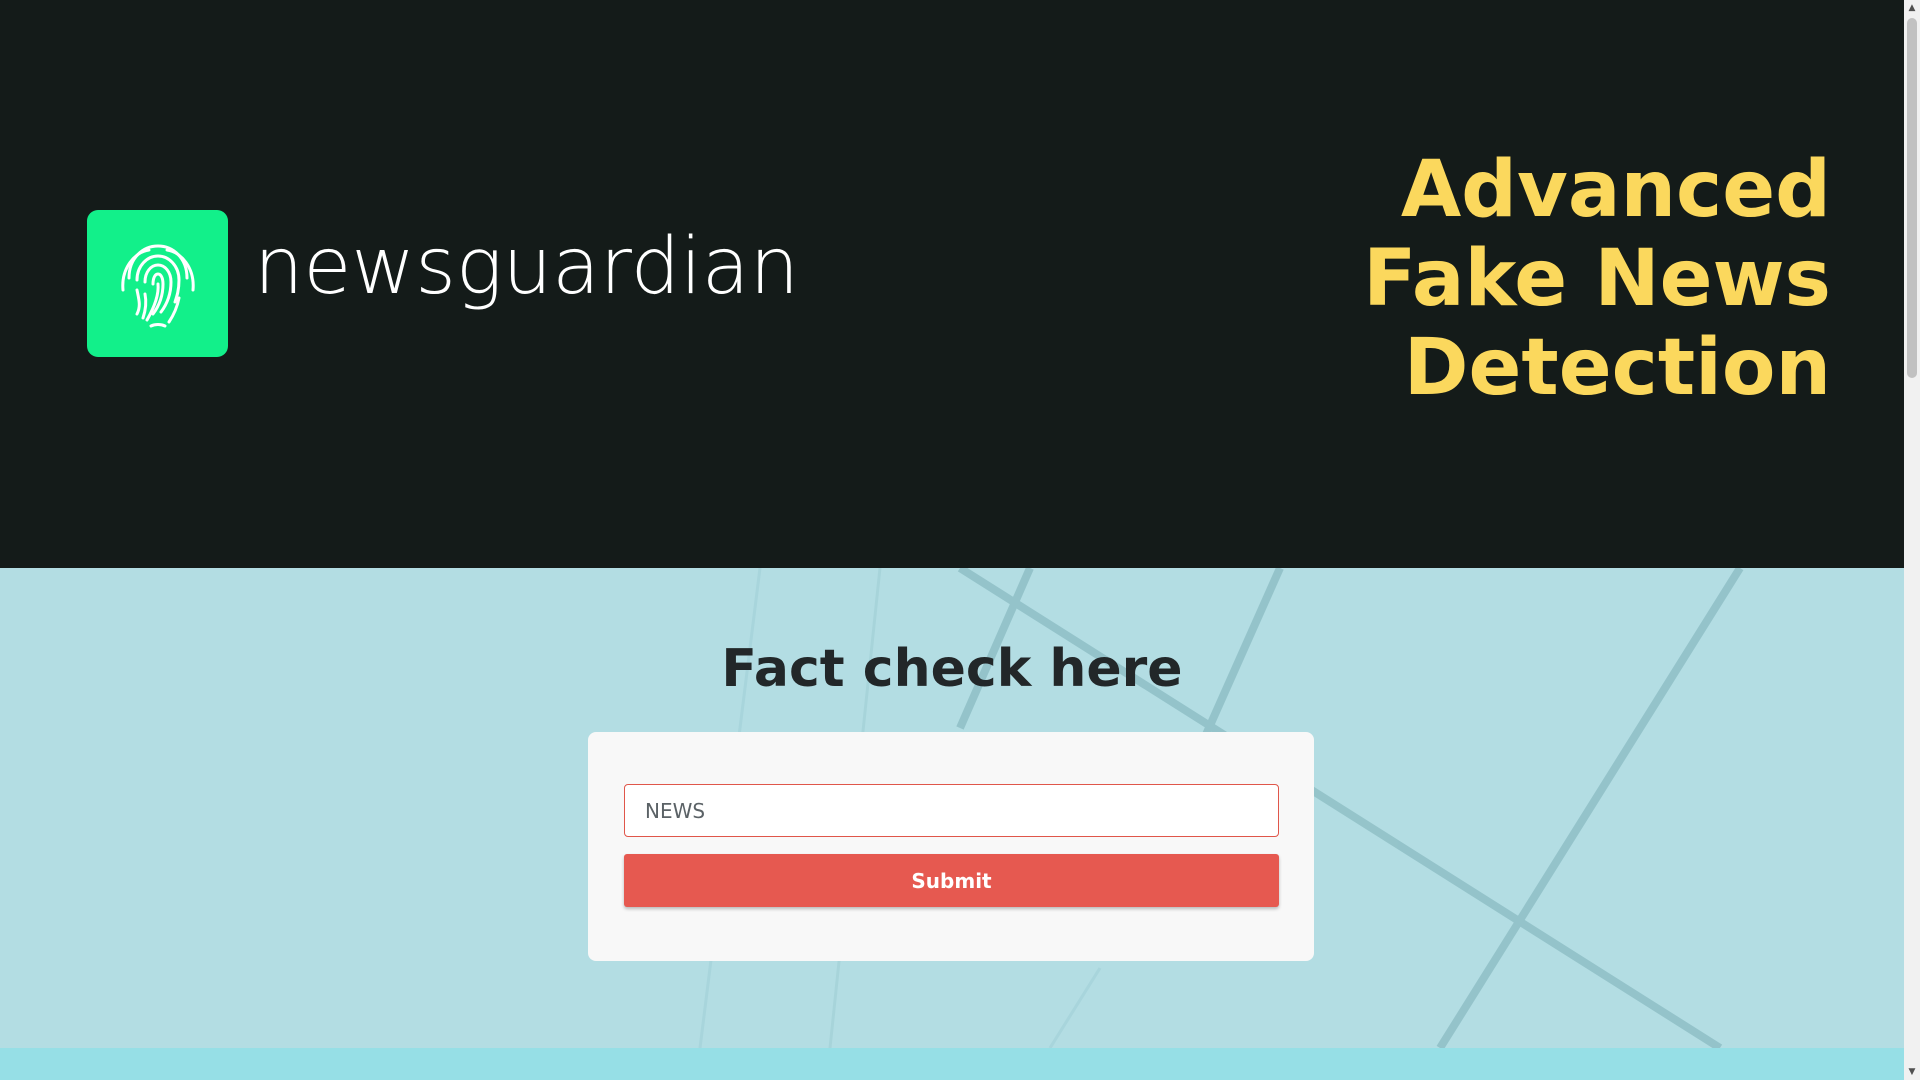 The image size is (1920, 1080). What do you see at coordinates (1615, 190) in the screenshot?
I see `hero-title-line-1: Advanced` at bounding box center [1615, 190].